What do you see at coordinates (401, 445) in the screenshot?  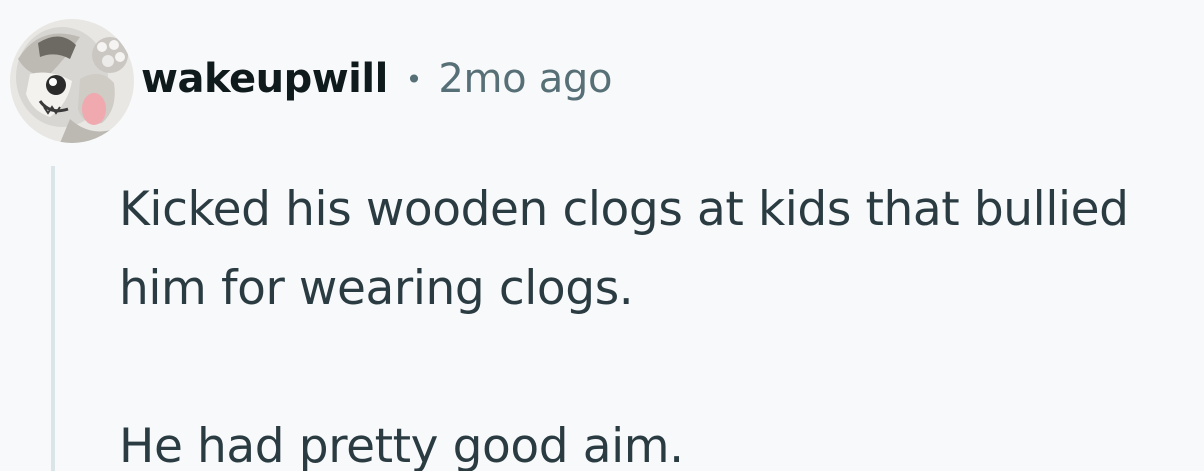 I see `comment-text-line: He had pretty good aim.` at bounding box center [401, 445].